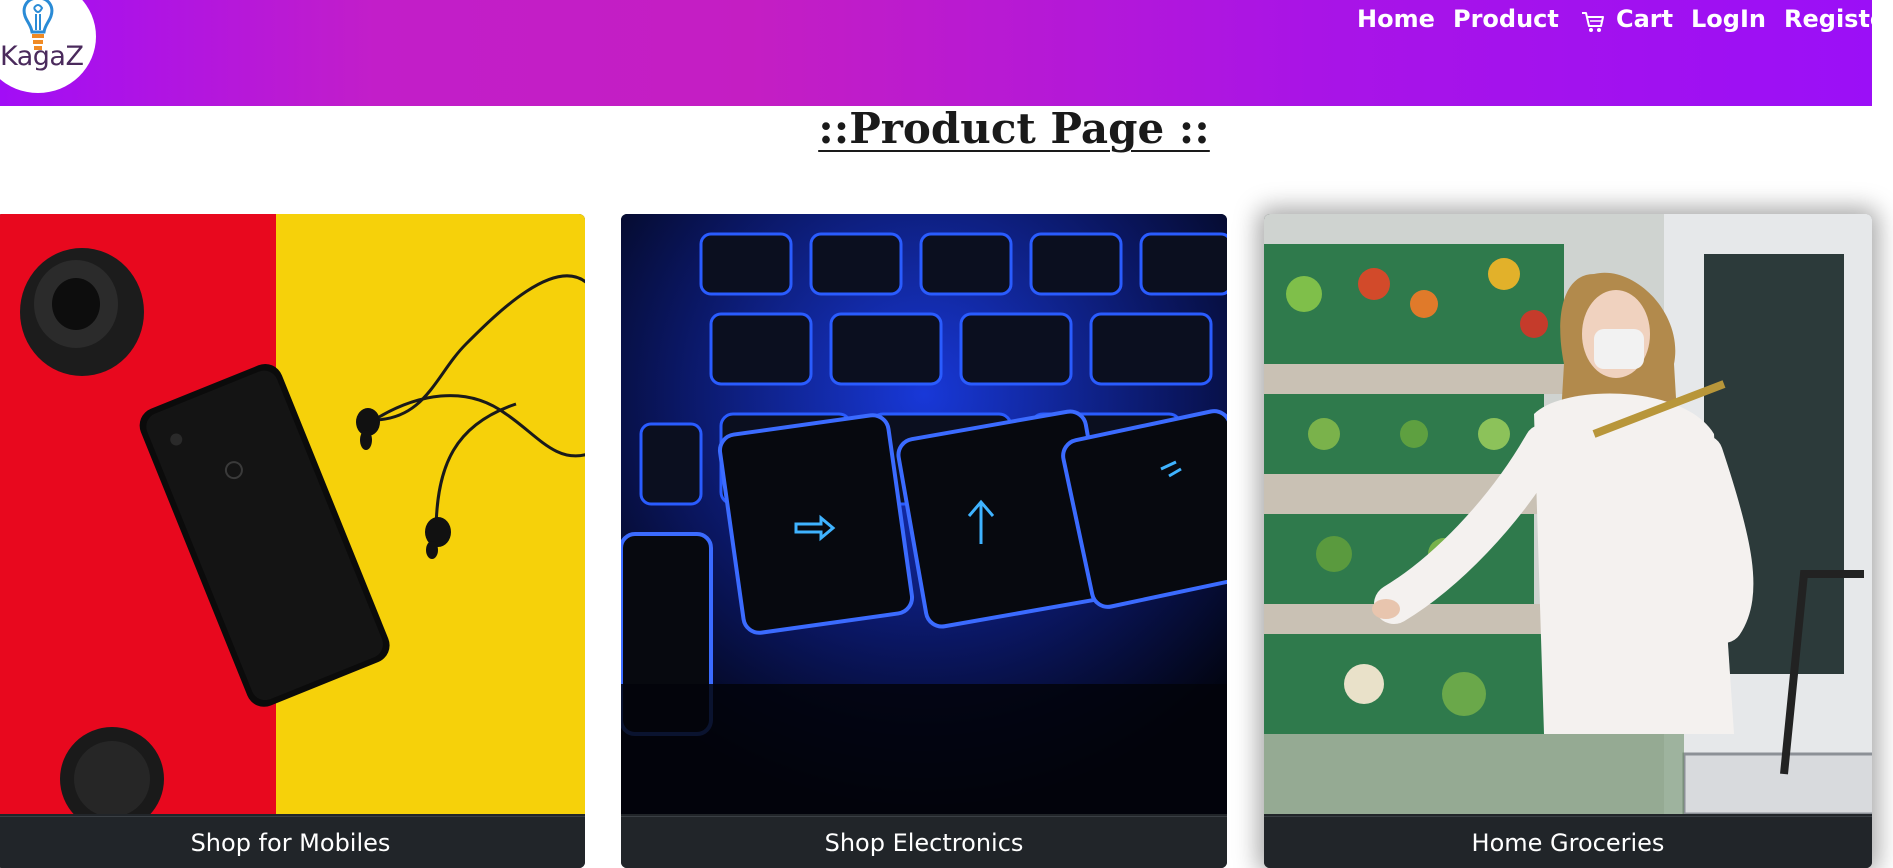 Image resolution: width=1893 pixels, height=868 pixels. Describe the element at coordinates (1645, 19) in the screenshot. I see `nav-cart-label: Cart` at that location.